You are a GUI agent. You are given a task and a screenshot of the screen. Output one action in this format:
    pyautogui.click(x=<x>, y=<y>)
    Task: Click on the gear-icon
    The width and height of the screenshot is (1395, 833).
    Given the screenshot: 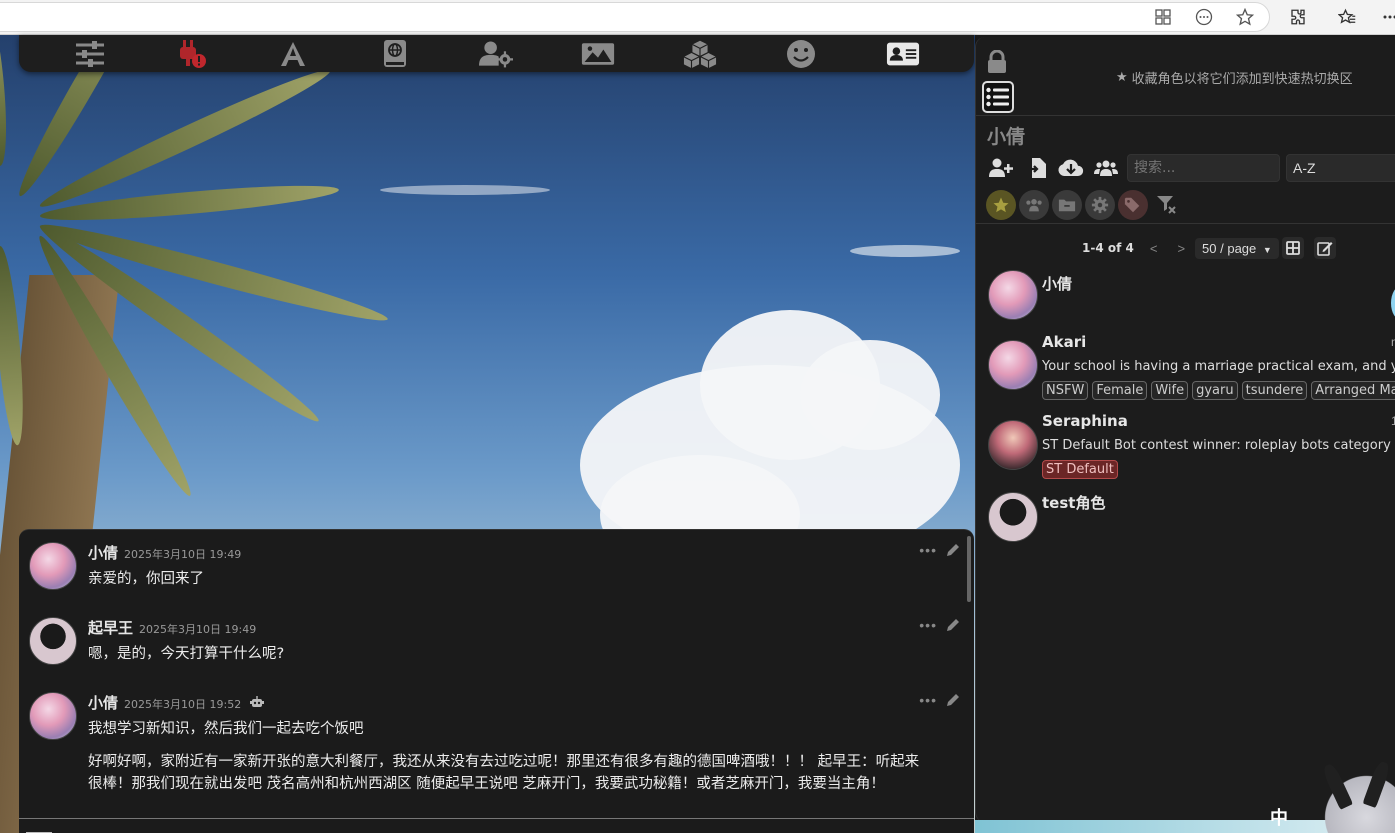 What is the action you would take?
    pyautogui.click(x=1100, y=205)
    